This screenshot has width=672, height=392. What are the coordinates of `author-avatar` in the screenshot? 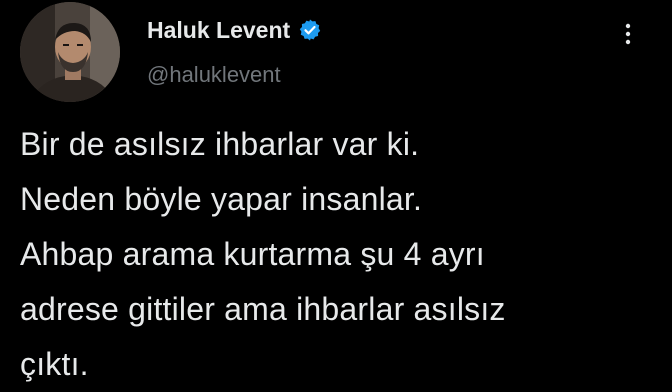 It's located at (70, 52).